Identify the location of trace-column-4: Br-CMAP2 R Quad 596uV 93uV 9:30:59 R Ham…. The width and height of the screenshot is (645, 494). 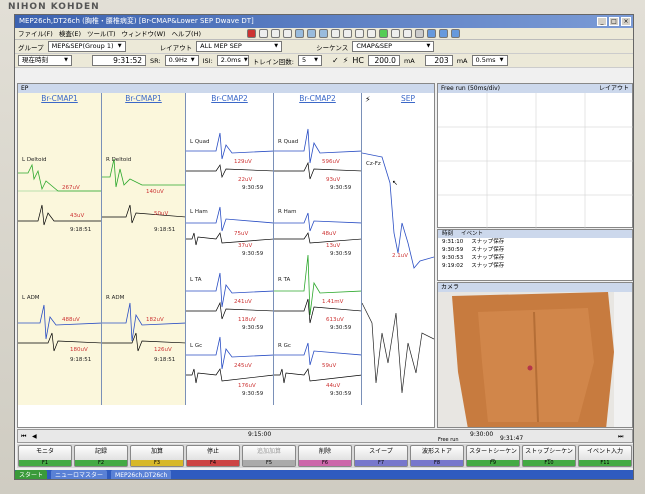
(318, 249).